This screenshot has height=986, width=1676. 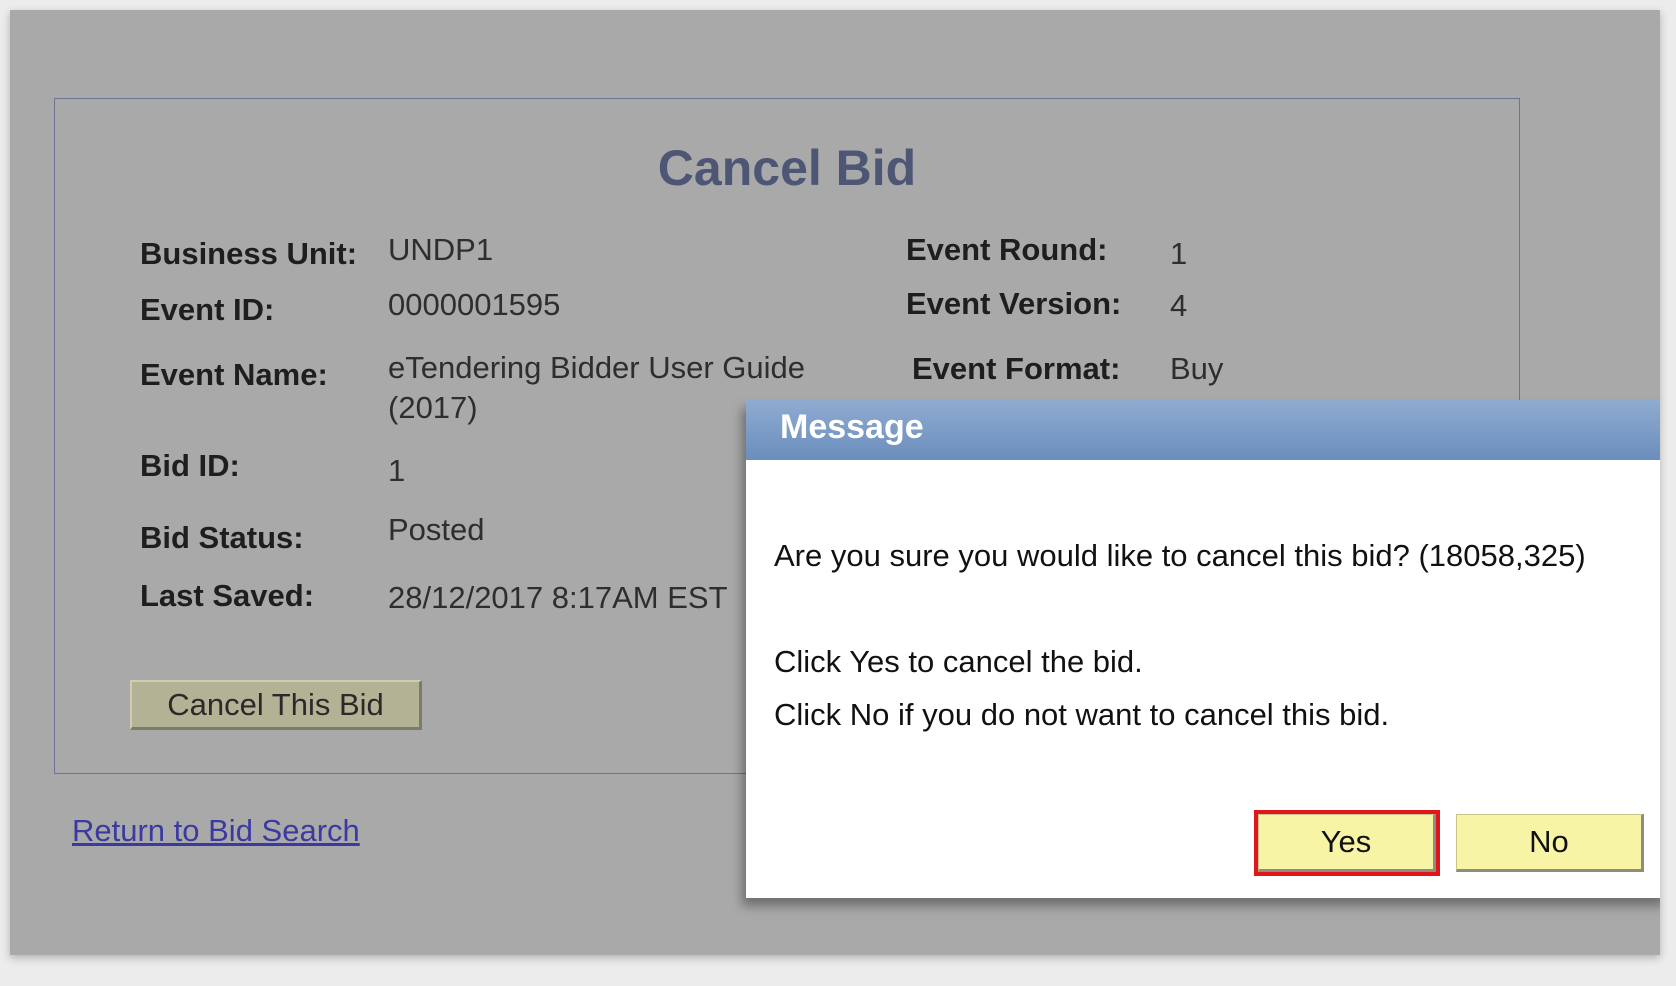 What do you see at coordinates (222, 537) in the screenshot?
I see `bid-status-label: Bid Status:` at bounding box center [222, 537].